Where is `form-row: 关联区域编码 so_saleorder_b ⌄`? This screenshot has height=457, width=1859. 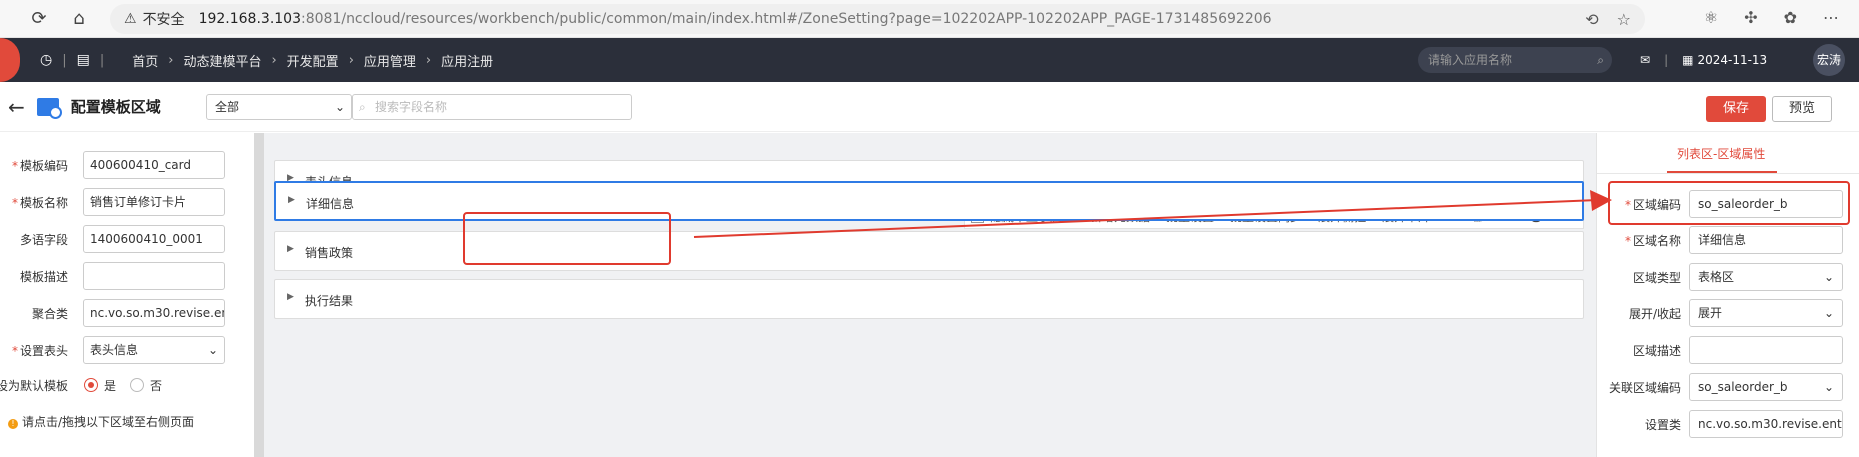 form-row: 关联区域编码 so_saleorder_b ⌄ is located at coordinates (1720, 387).